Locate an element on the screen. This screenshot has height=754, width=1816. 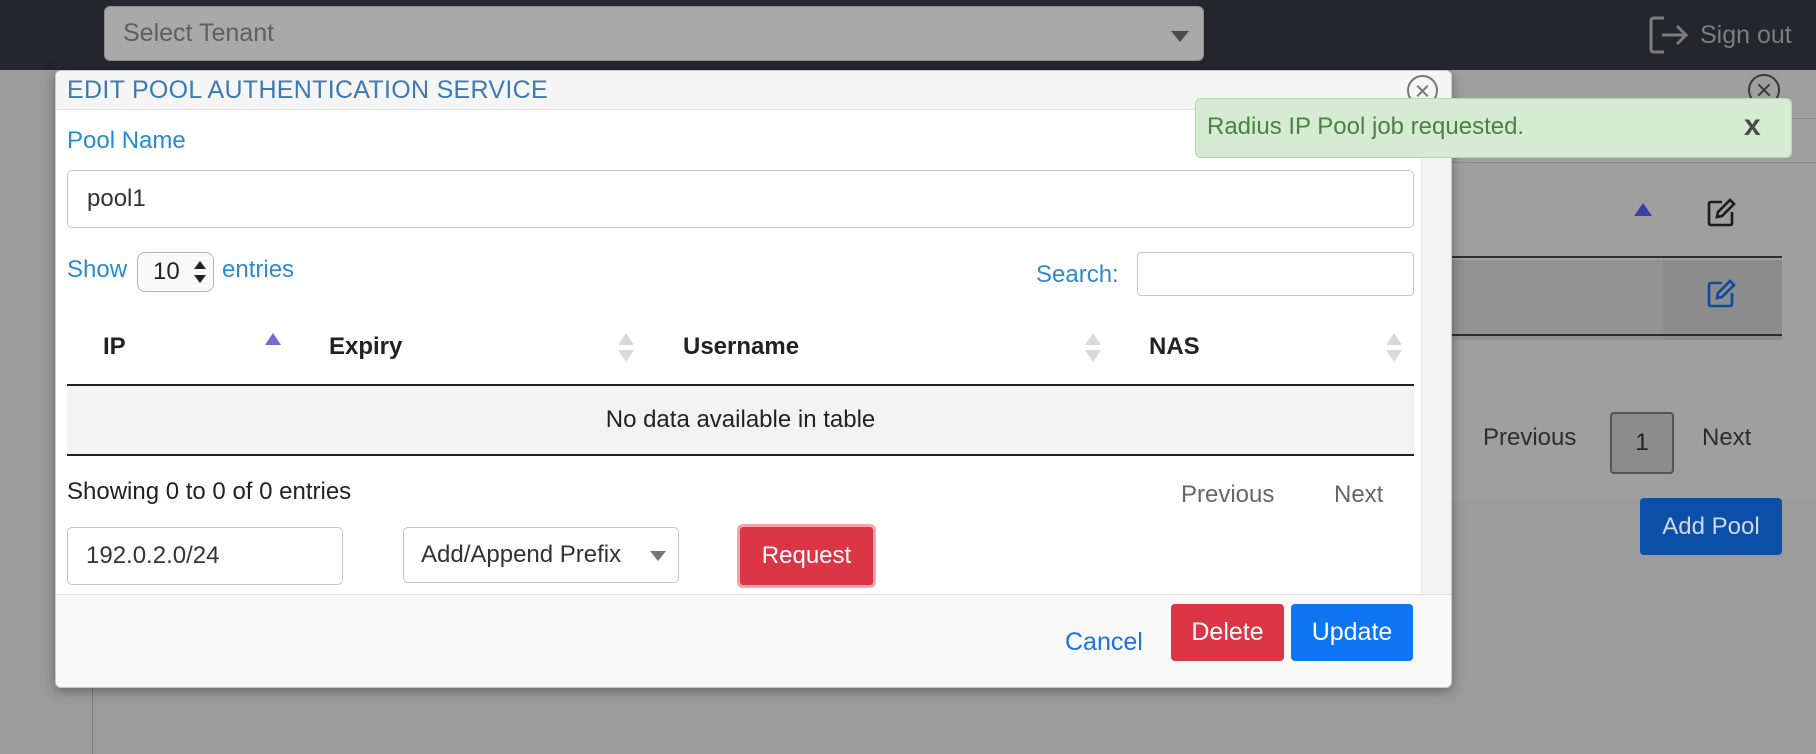
column-header-expiry: Expiry is located at coordinates (365, 347).